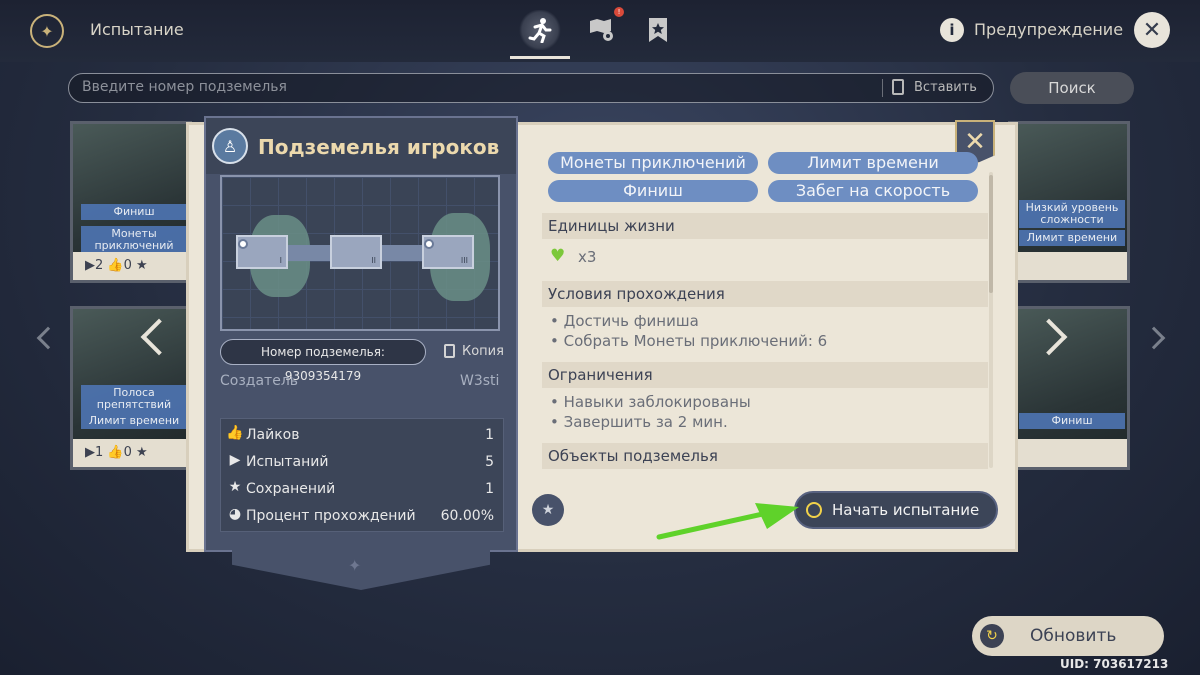 This screenshot has width=1200, height=675. I want to click on copy-icon, so click(449, 351).